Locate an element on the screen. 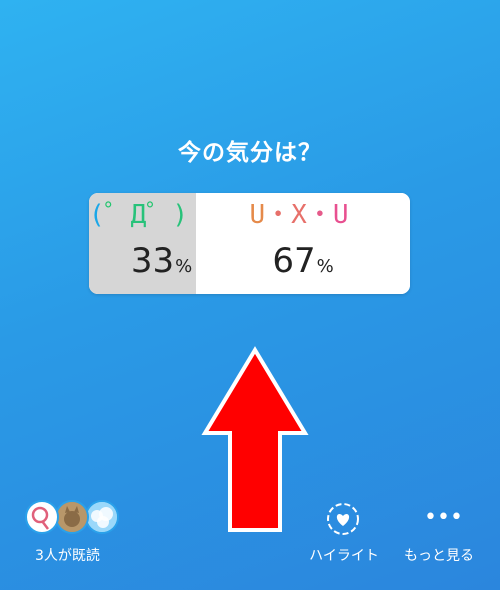 The width and height of the screenshot is (500, 590). emoticon-a-part-5: ) is located at coordinates (180, 215).